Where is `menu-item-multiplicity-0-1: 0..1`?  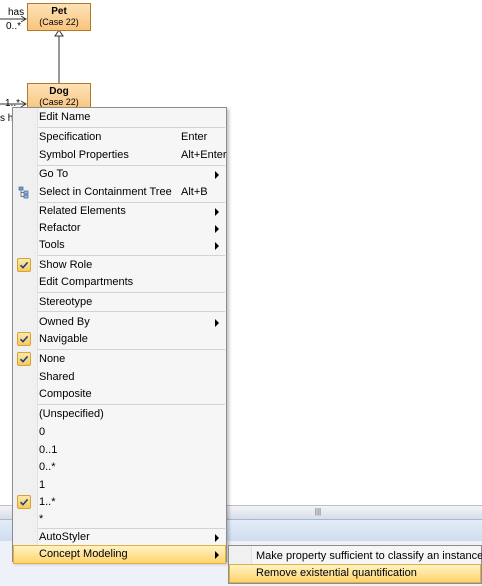 menu-item-multiplicity-0-1: 0..1 is located at coordinates (119, 450).